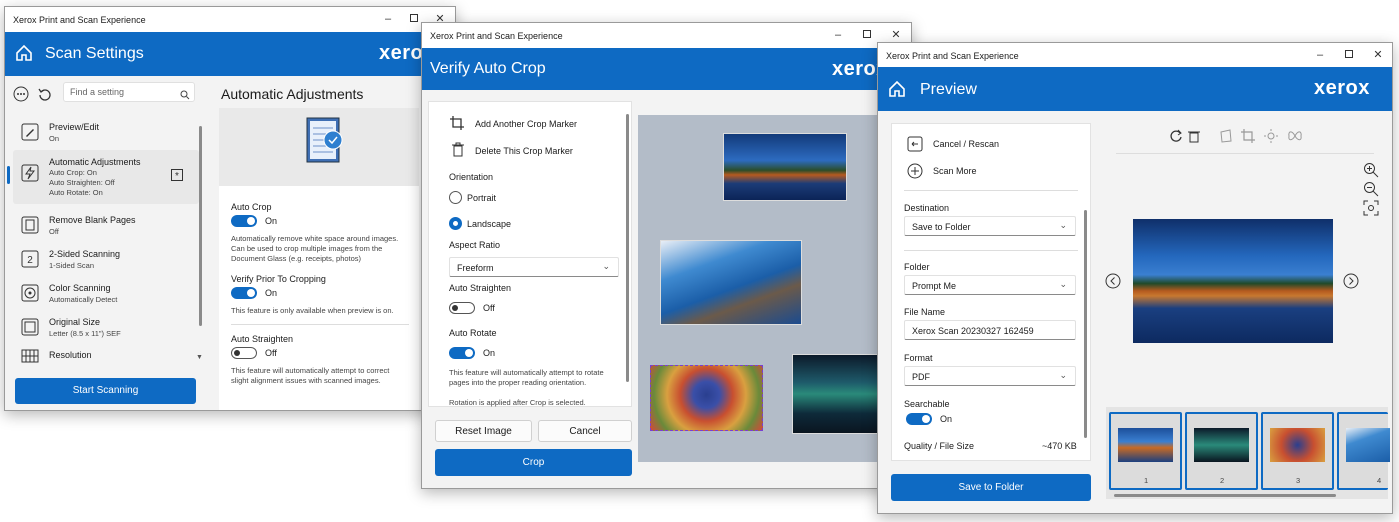  Describe the element at coordinates (653, 428) in the screenshot. I see `crop-handle-bottom-left` at that location.